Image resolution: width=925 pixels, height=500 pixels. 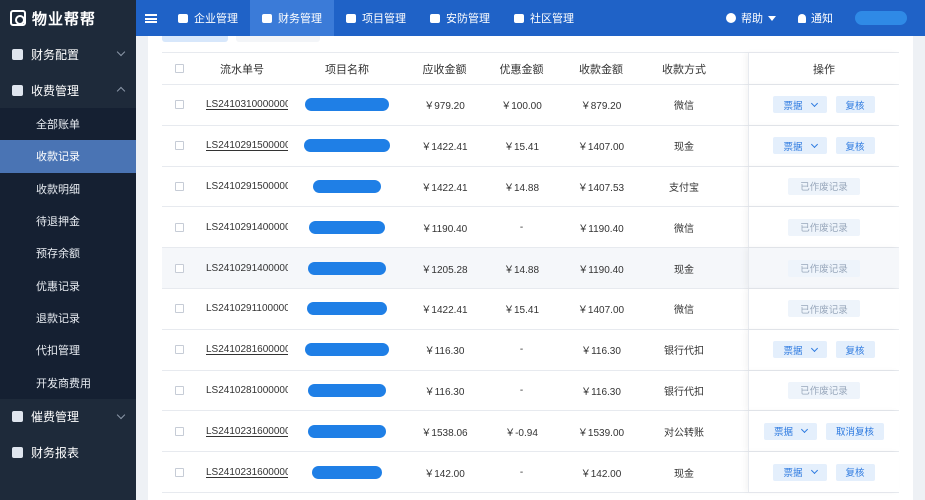 I want to click on project-name-redacted, so click(x=347, y=146).